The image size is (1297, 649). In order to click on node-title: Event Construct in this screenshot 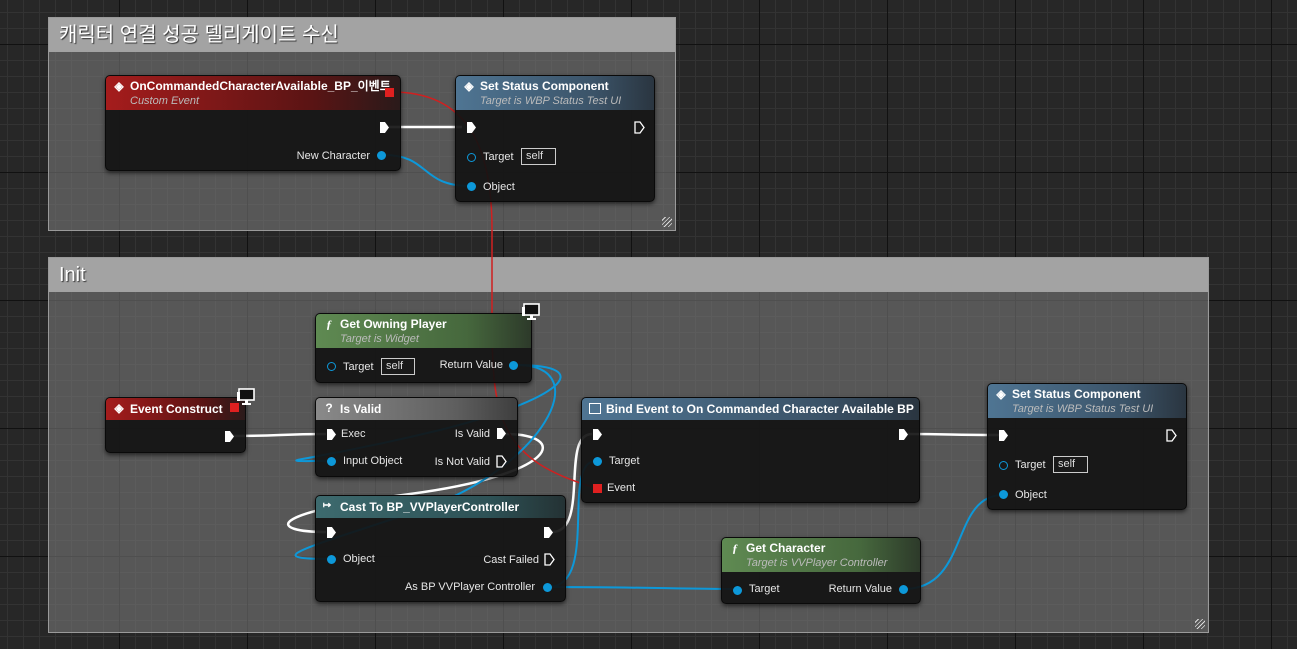, I will do `click(176, 409)`.